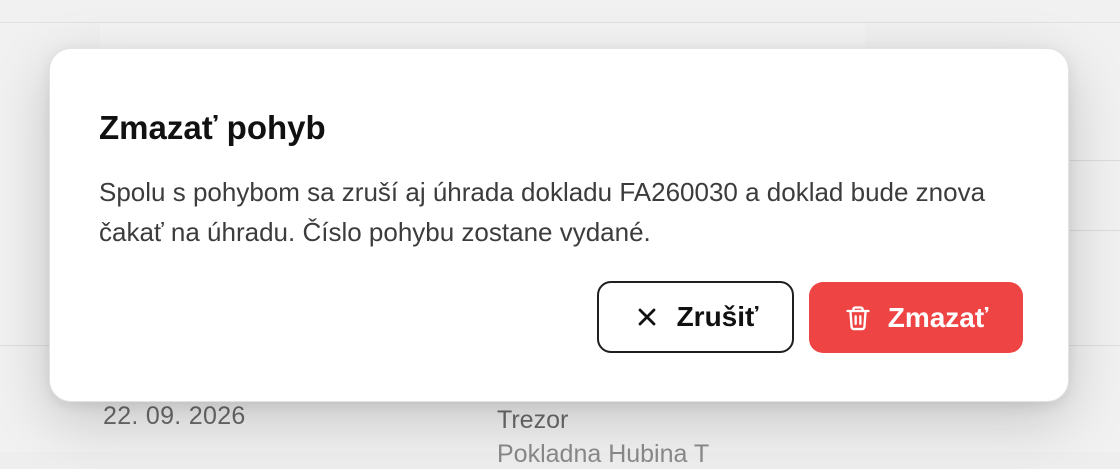 This screenshot has height=469, width=1120. Describe the element at coordinates (858, 318) in the screenshot. I see `trash-icon` at that location.